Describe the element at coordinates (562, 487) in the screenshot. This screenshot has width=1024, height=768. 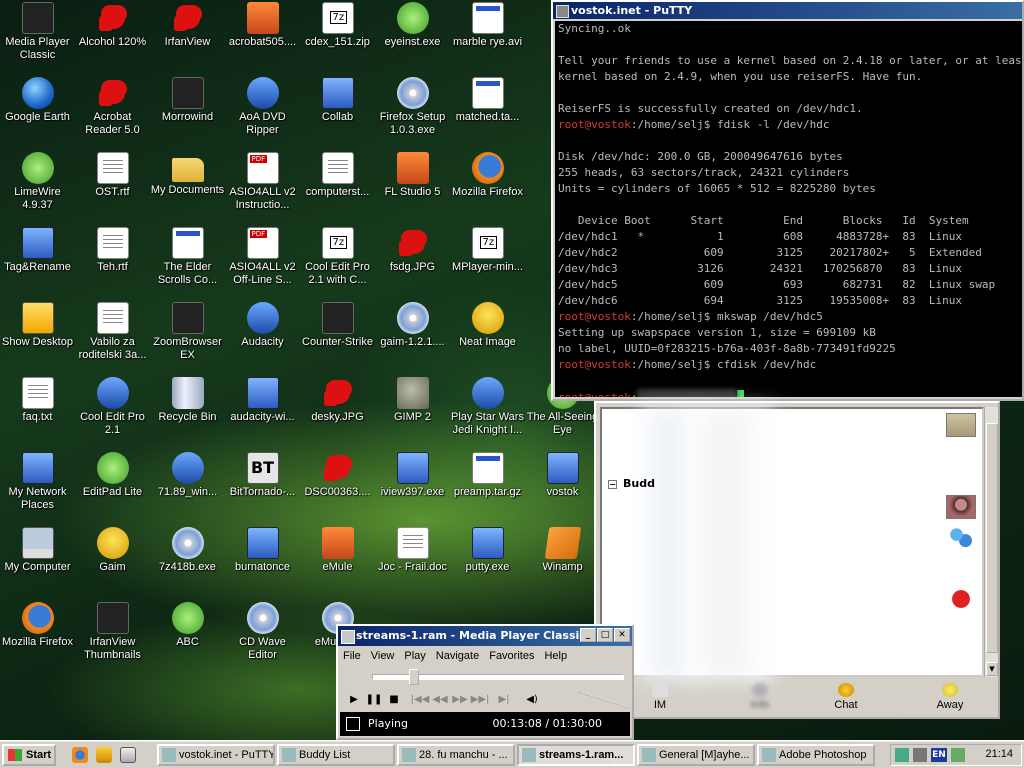
I see `desktop-icon: vostok` at that location.